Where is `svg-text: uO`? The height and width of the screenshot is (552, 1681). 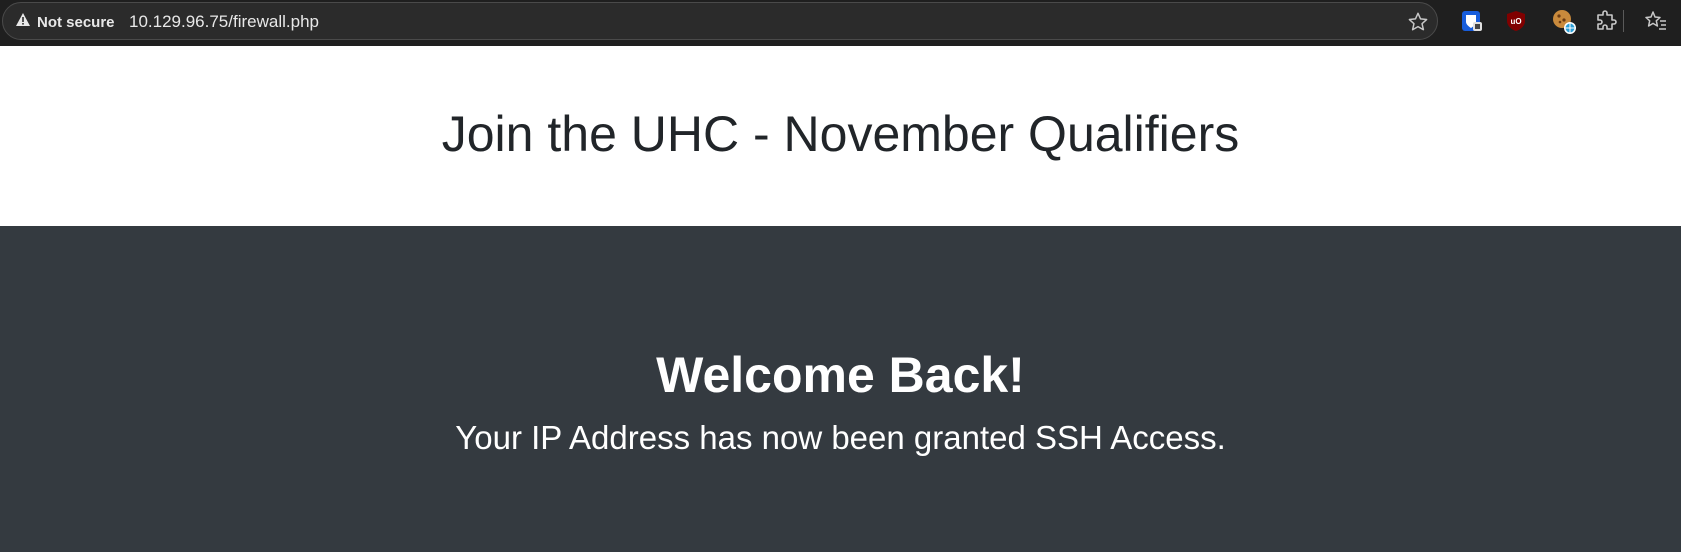
svg-text: uO is located at coordinates (1515, 21).